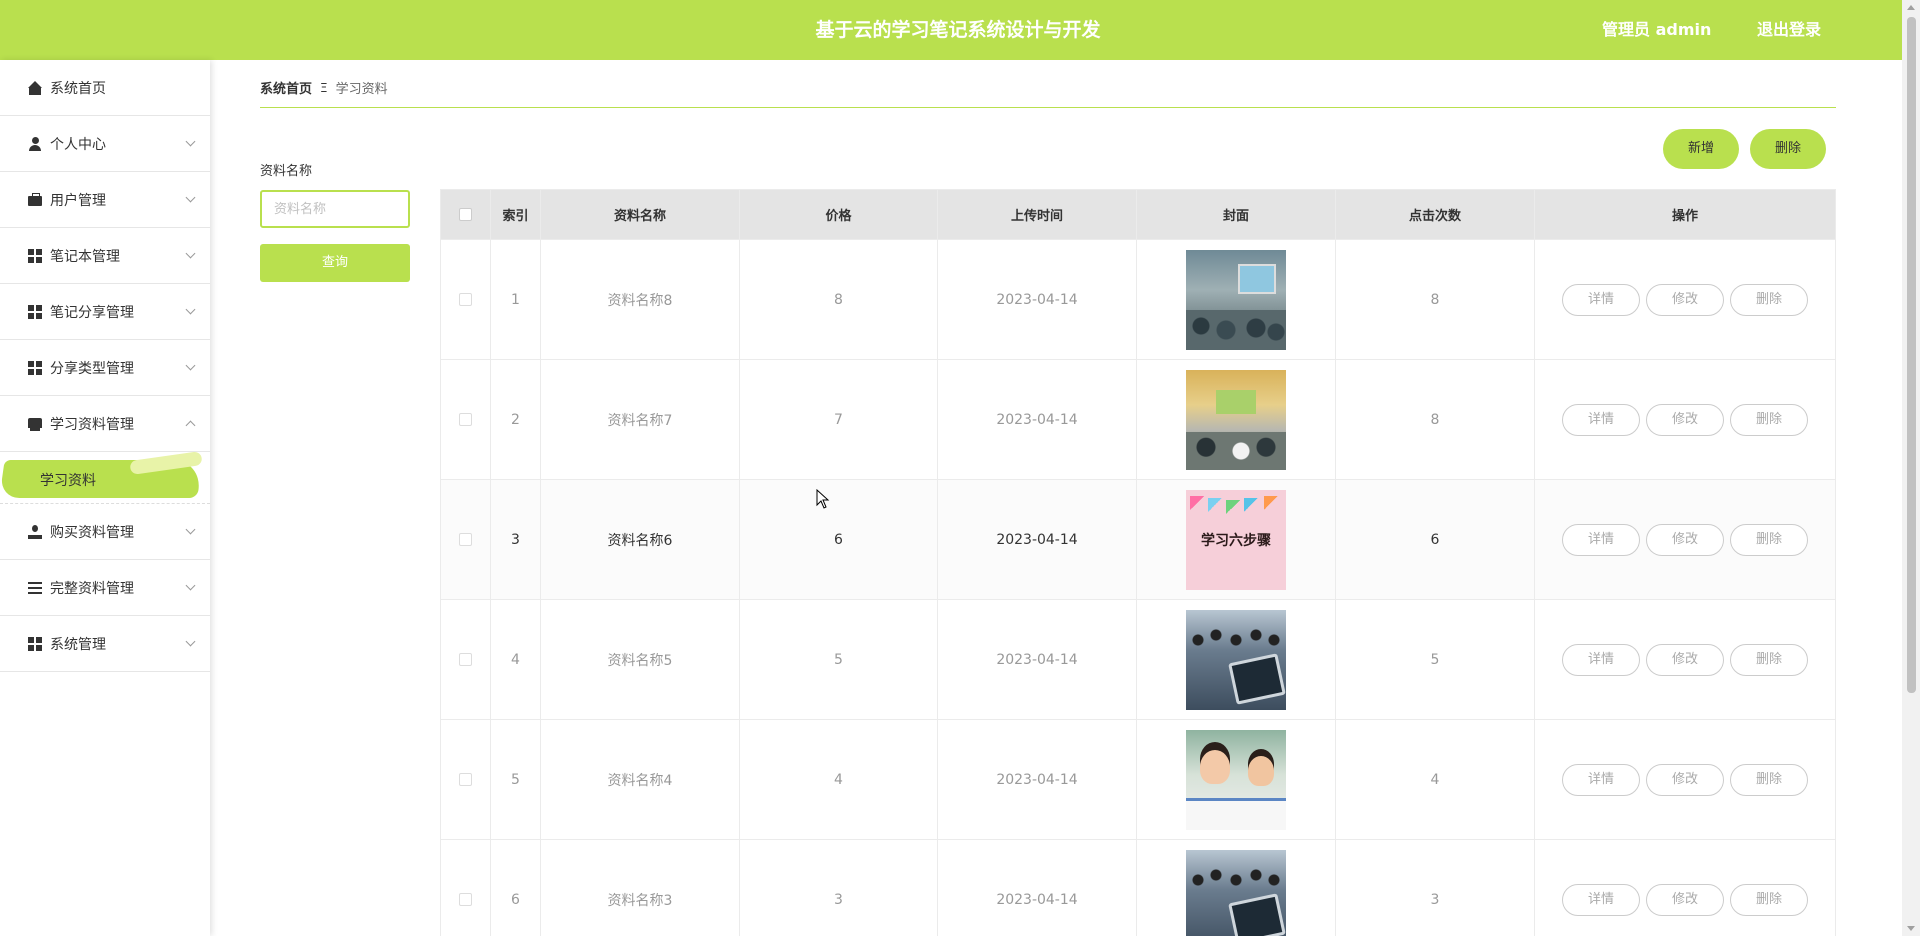 This screenshot has width=1920, height=936. I want to click on briefcase-icon, so click(35, 199).